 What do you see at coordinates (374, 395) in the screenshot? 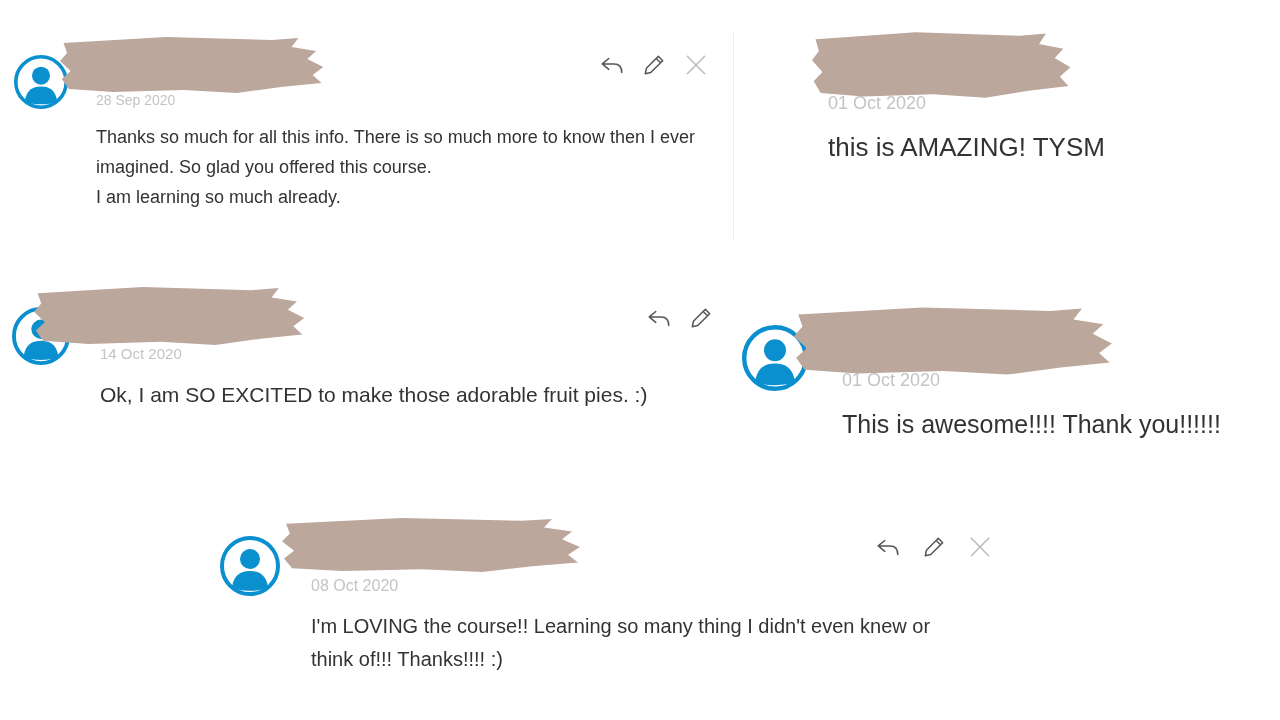
I see `comment-text: Ok, I am SO EXCITED to make those adorable fruit pies. :)` at bounding box center [374, 395].